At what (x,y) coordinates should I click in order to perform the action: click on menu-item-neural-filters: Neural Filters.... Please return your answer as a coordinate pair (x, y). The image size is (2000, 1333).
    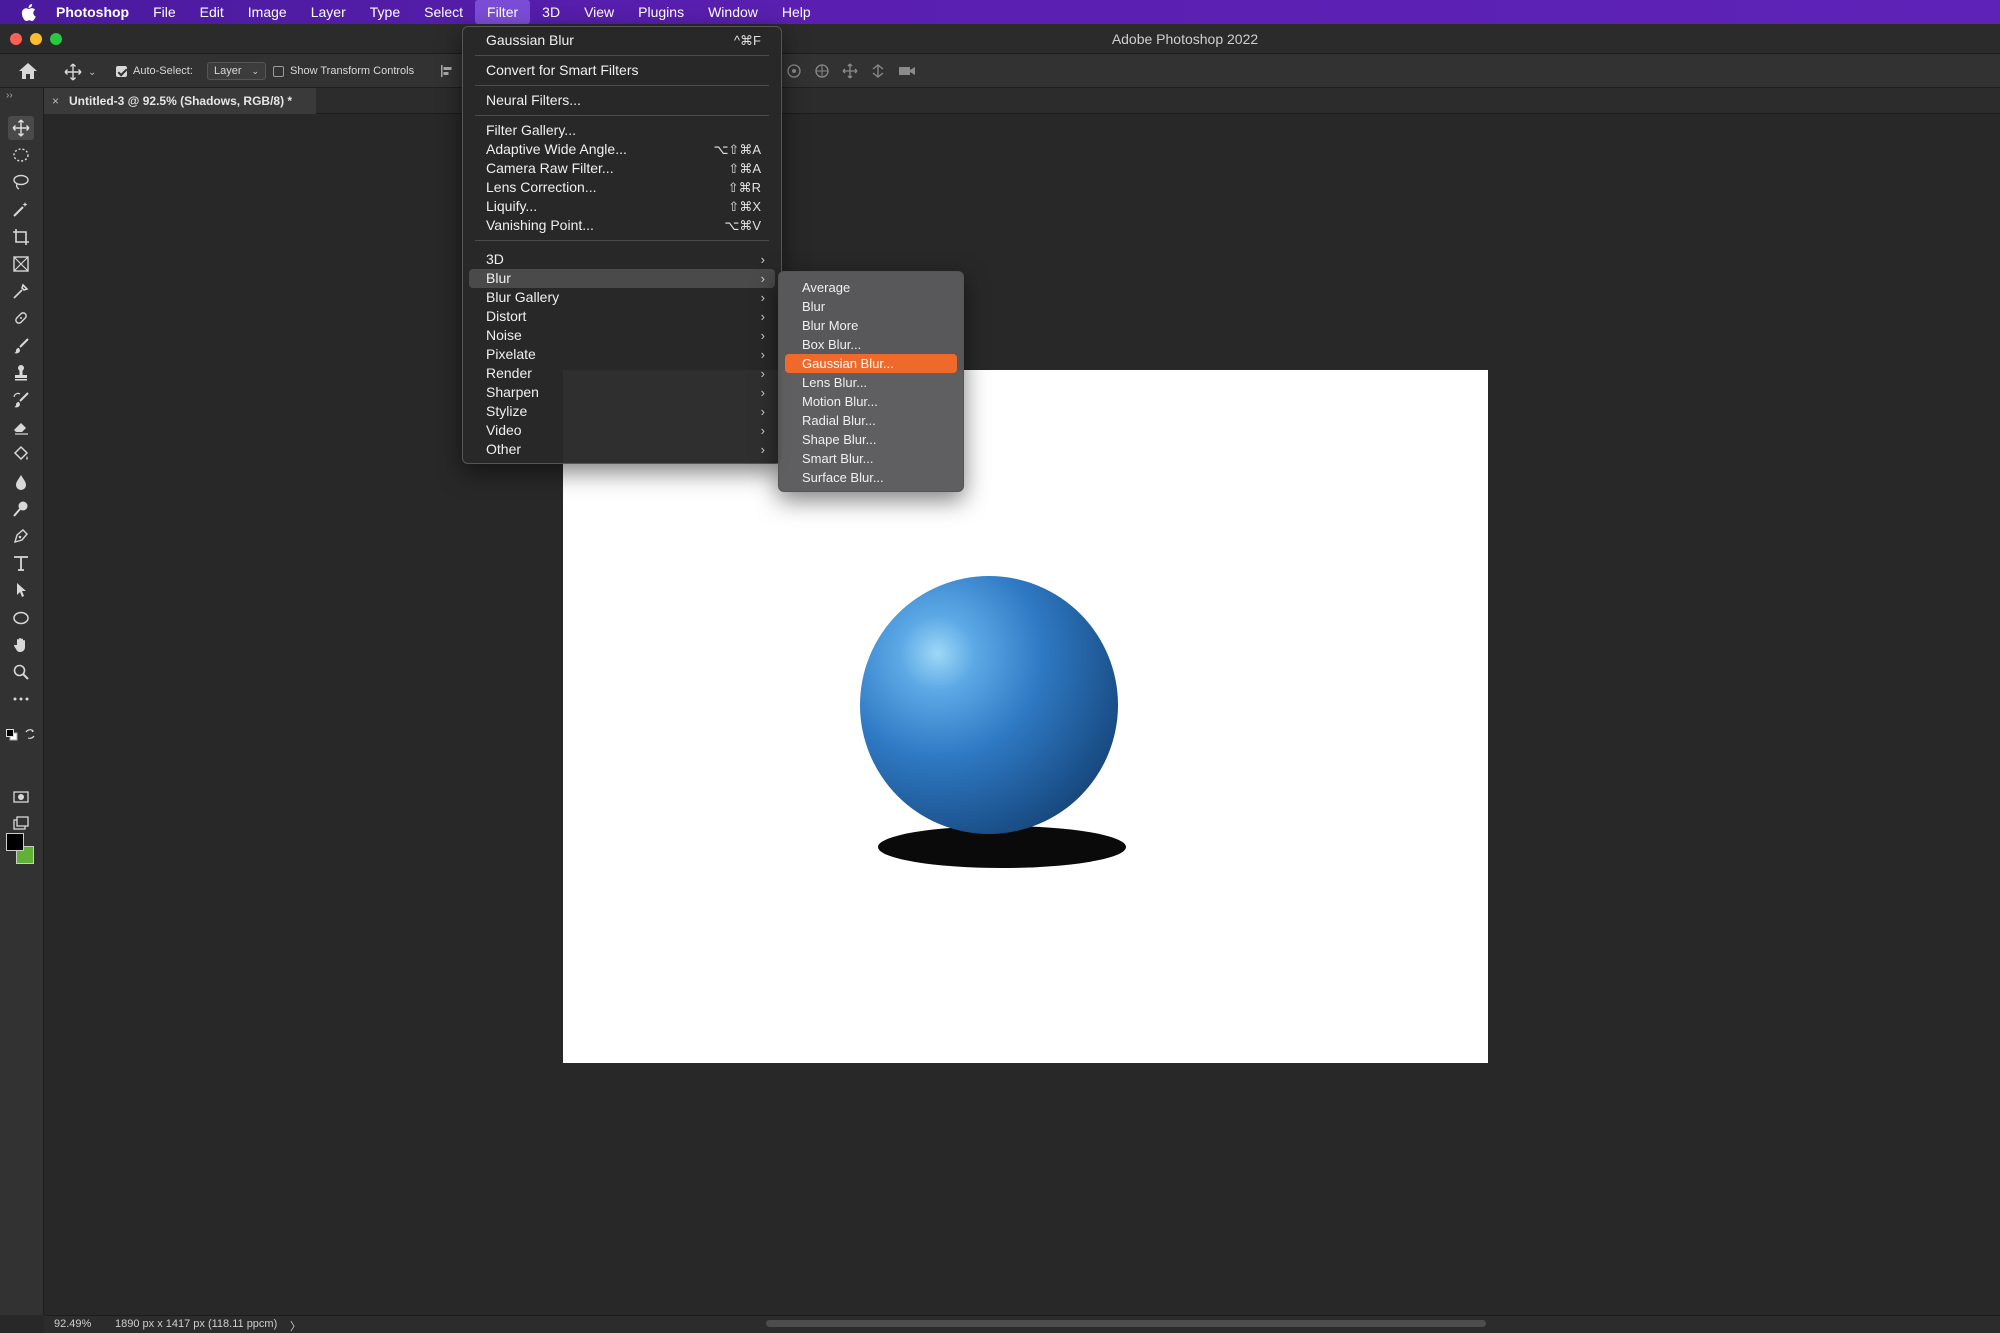
    Looking at the image, I should click on (622, 100).